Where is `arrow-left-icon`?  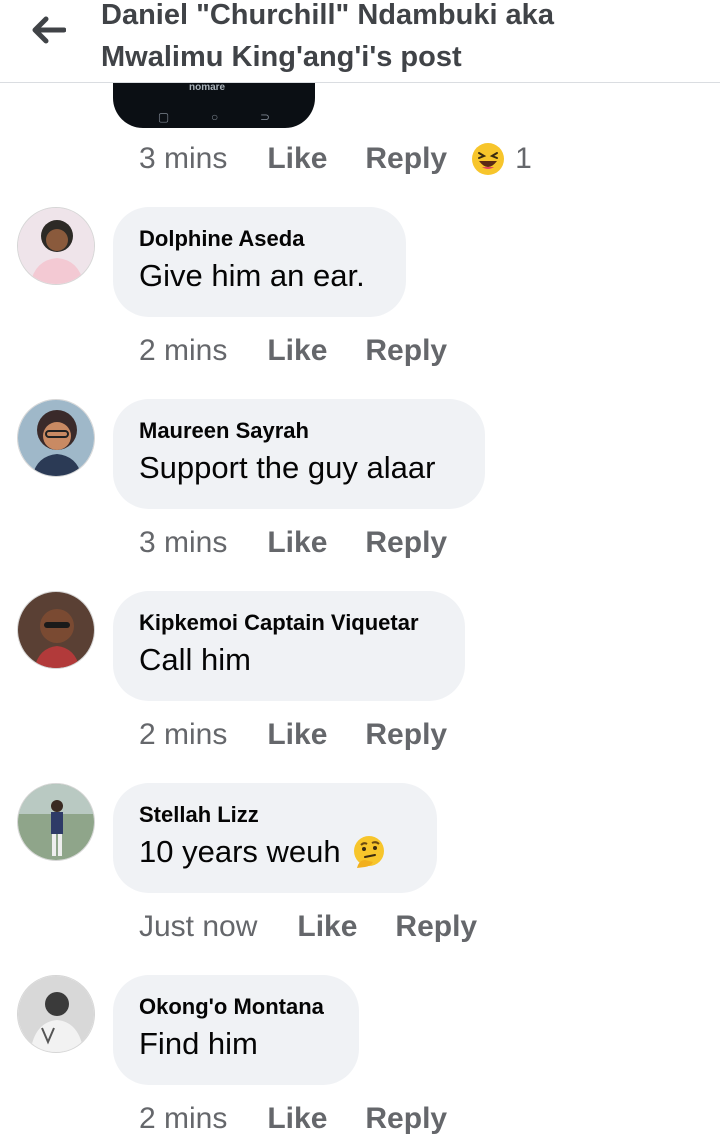
arrow-left-icon is located at coordinates (49, 30).